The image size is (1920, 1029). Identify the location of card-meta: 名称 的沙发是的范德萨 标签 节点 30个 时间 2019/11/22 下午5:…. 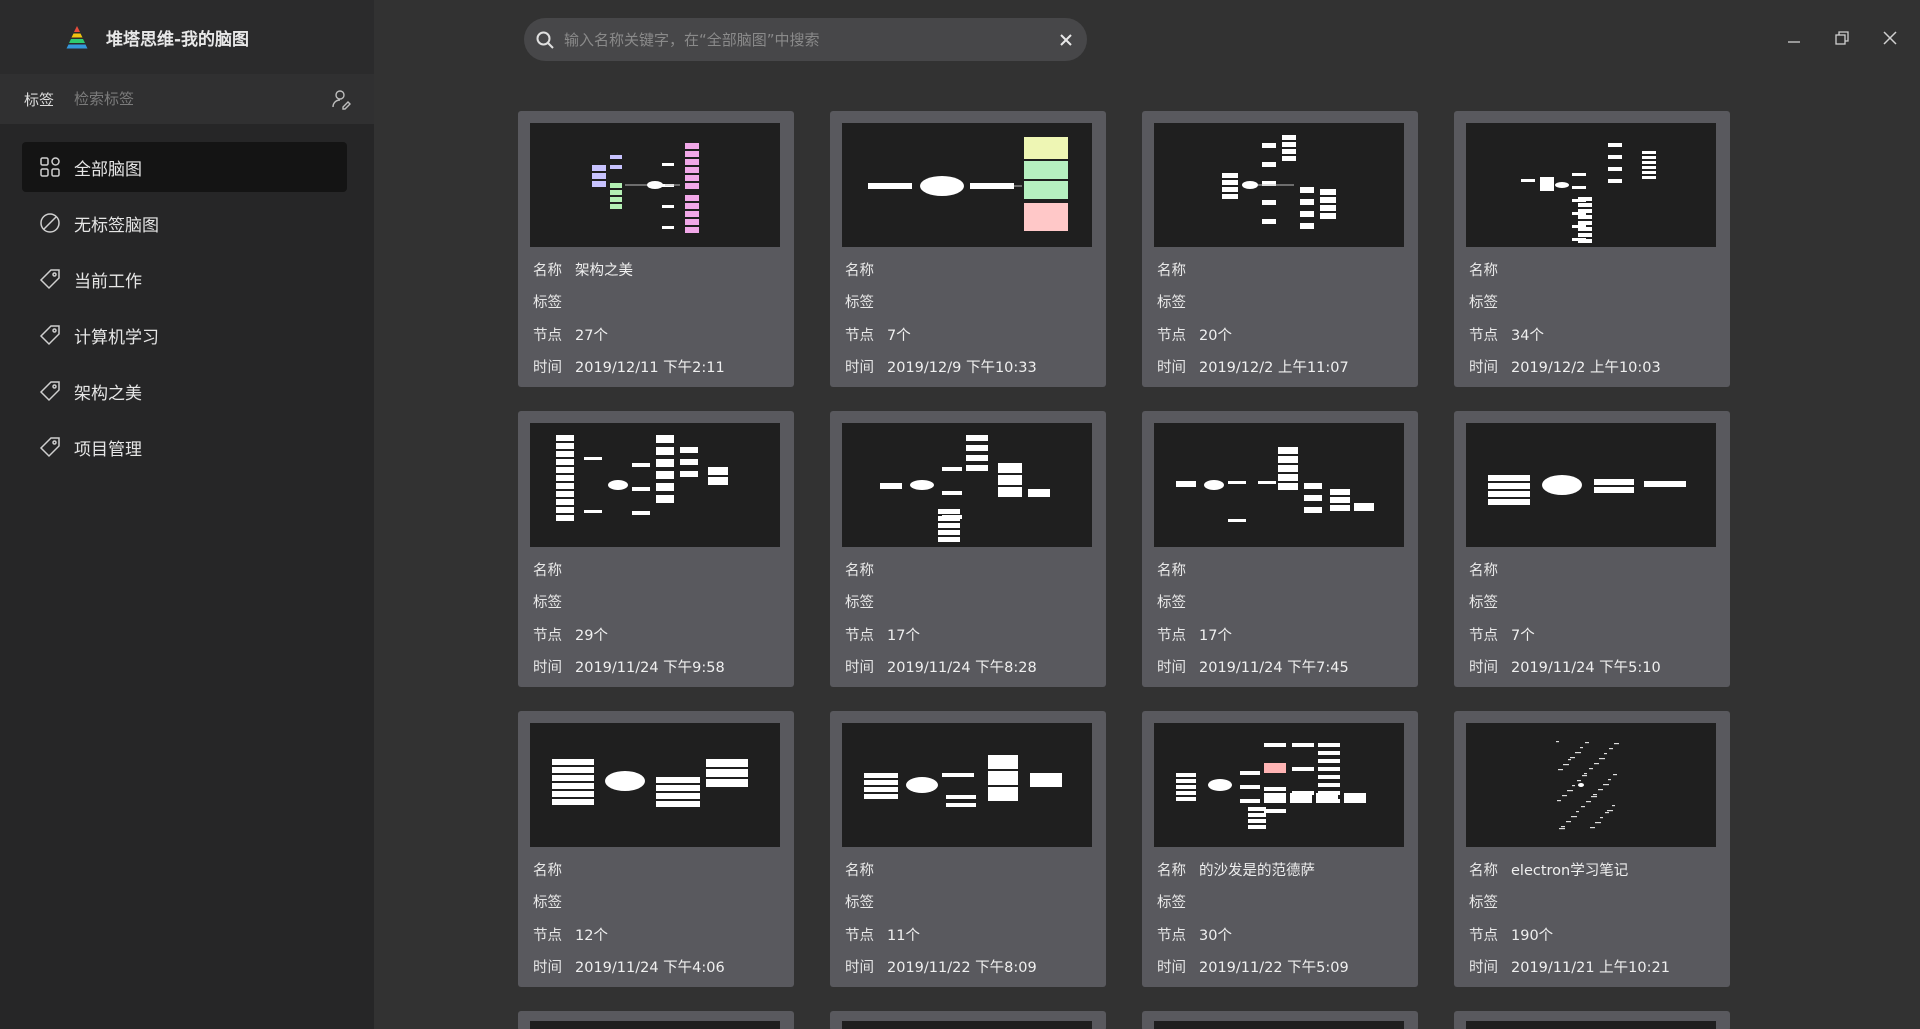
(1280, 915).